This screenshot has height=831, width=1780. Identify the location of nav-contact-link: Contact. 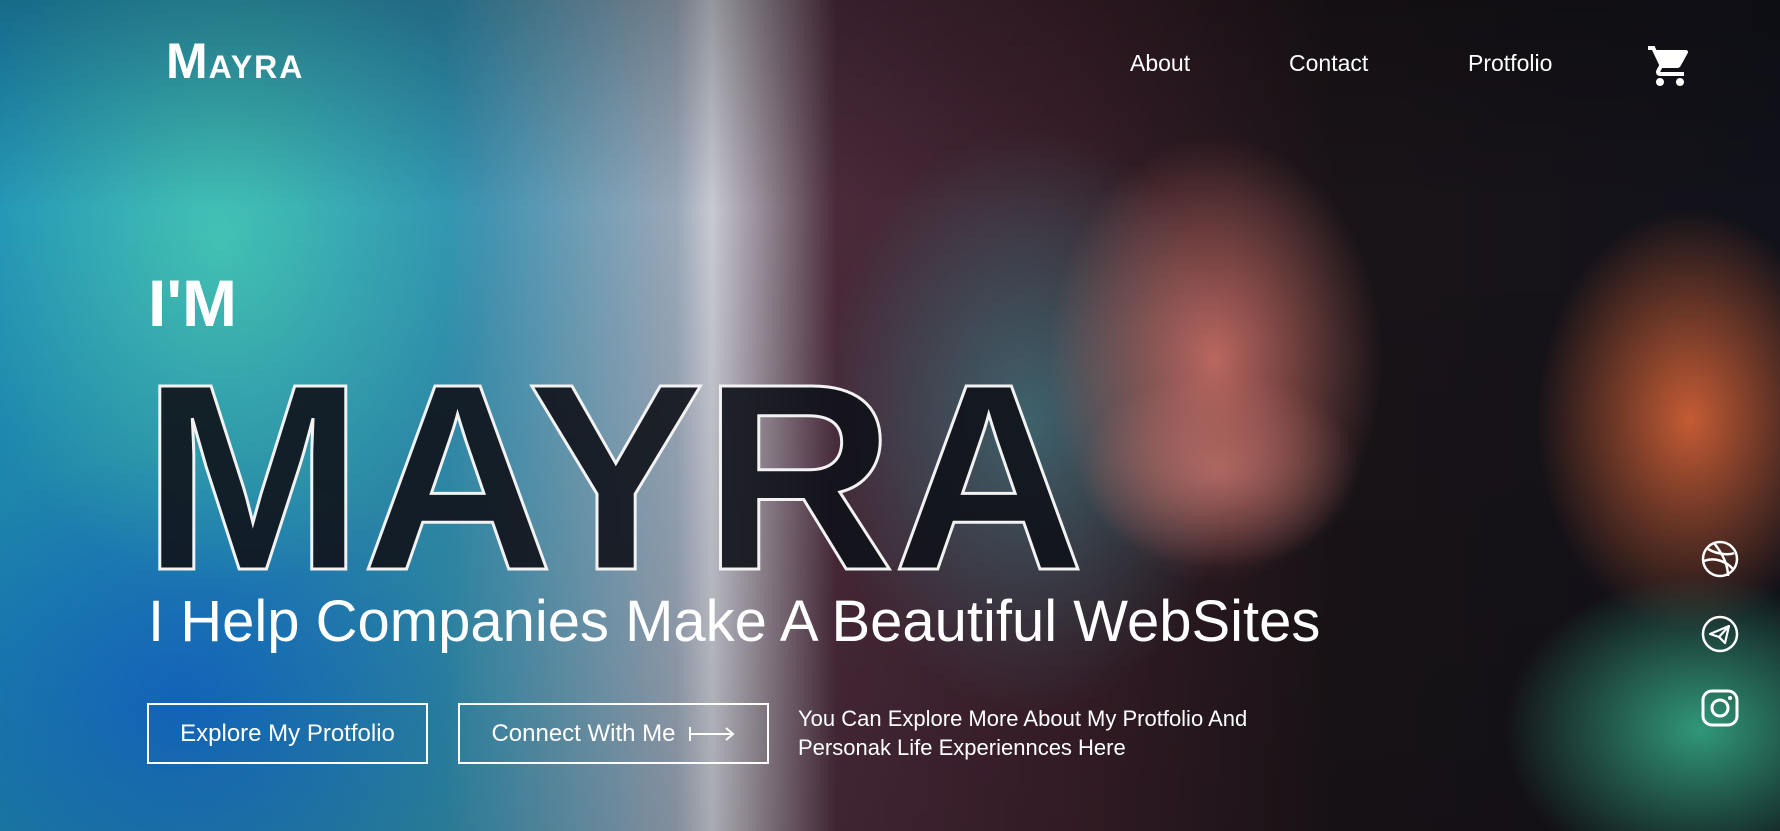
(1328, 63).